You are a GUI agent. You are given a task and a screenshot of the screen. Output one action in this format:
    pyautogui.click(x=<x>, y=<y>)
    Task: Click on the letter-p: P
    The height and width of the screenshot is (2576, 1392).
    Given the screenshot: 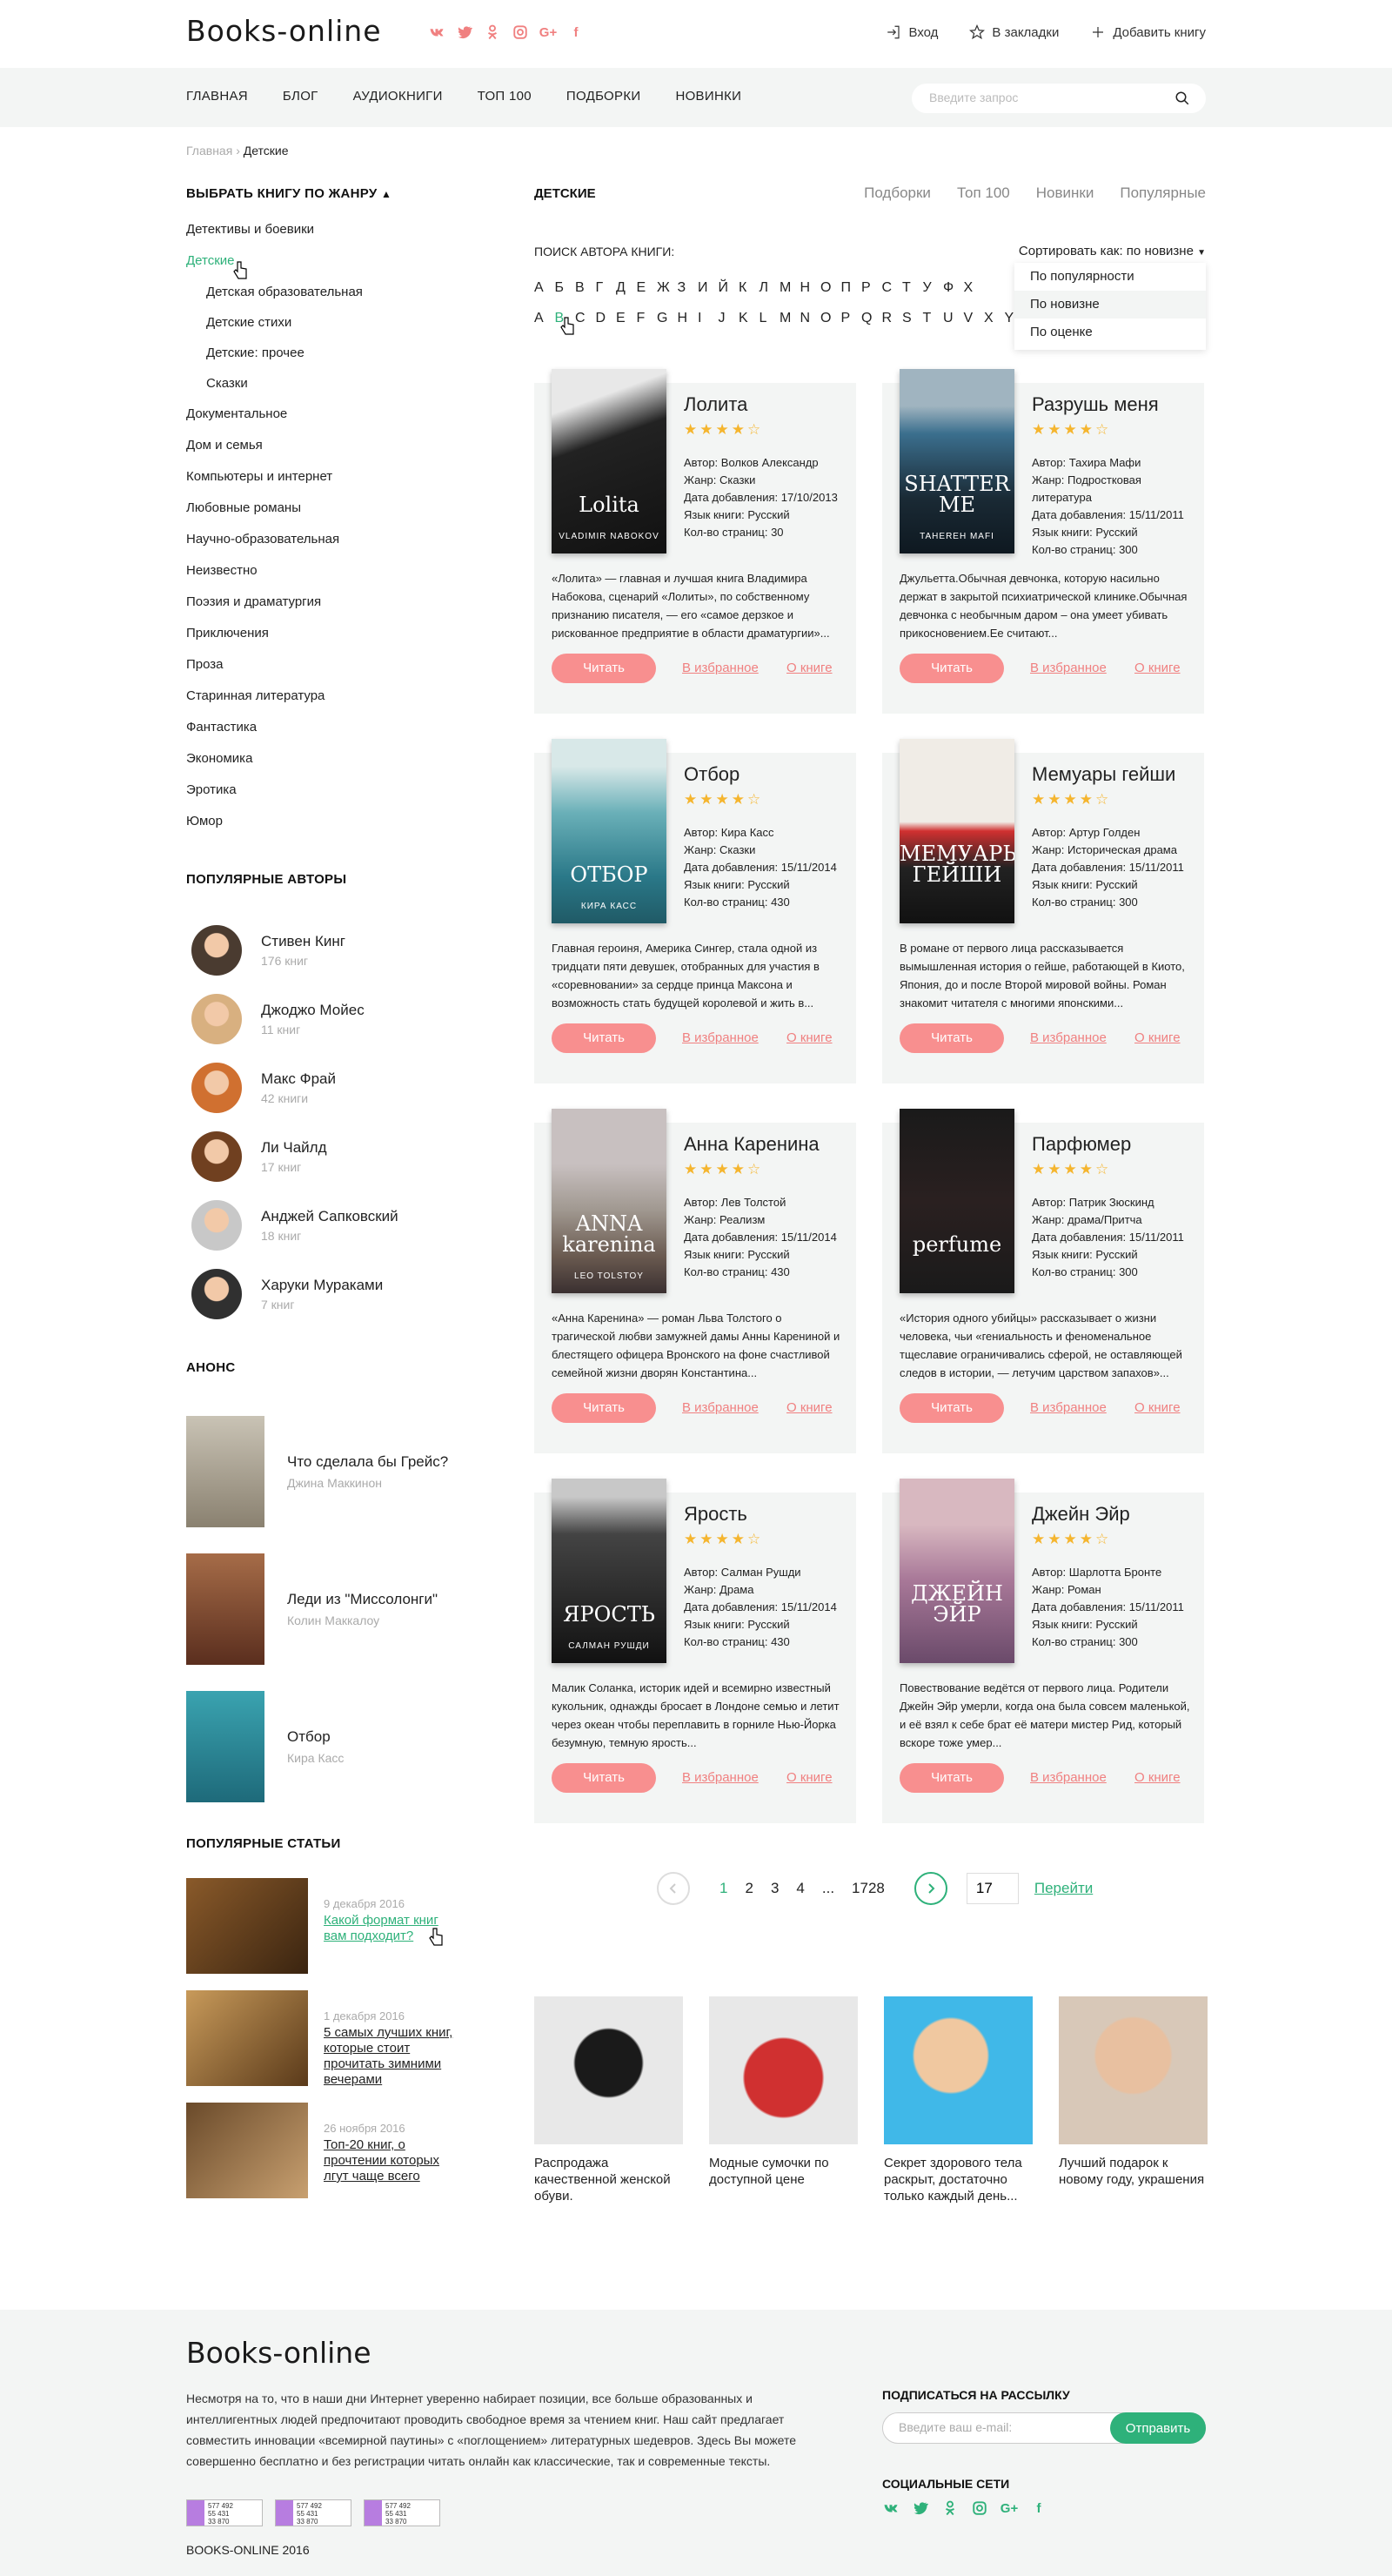 What is the action you would take?
    pyautogui.click(x=851, y=318)
    